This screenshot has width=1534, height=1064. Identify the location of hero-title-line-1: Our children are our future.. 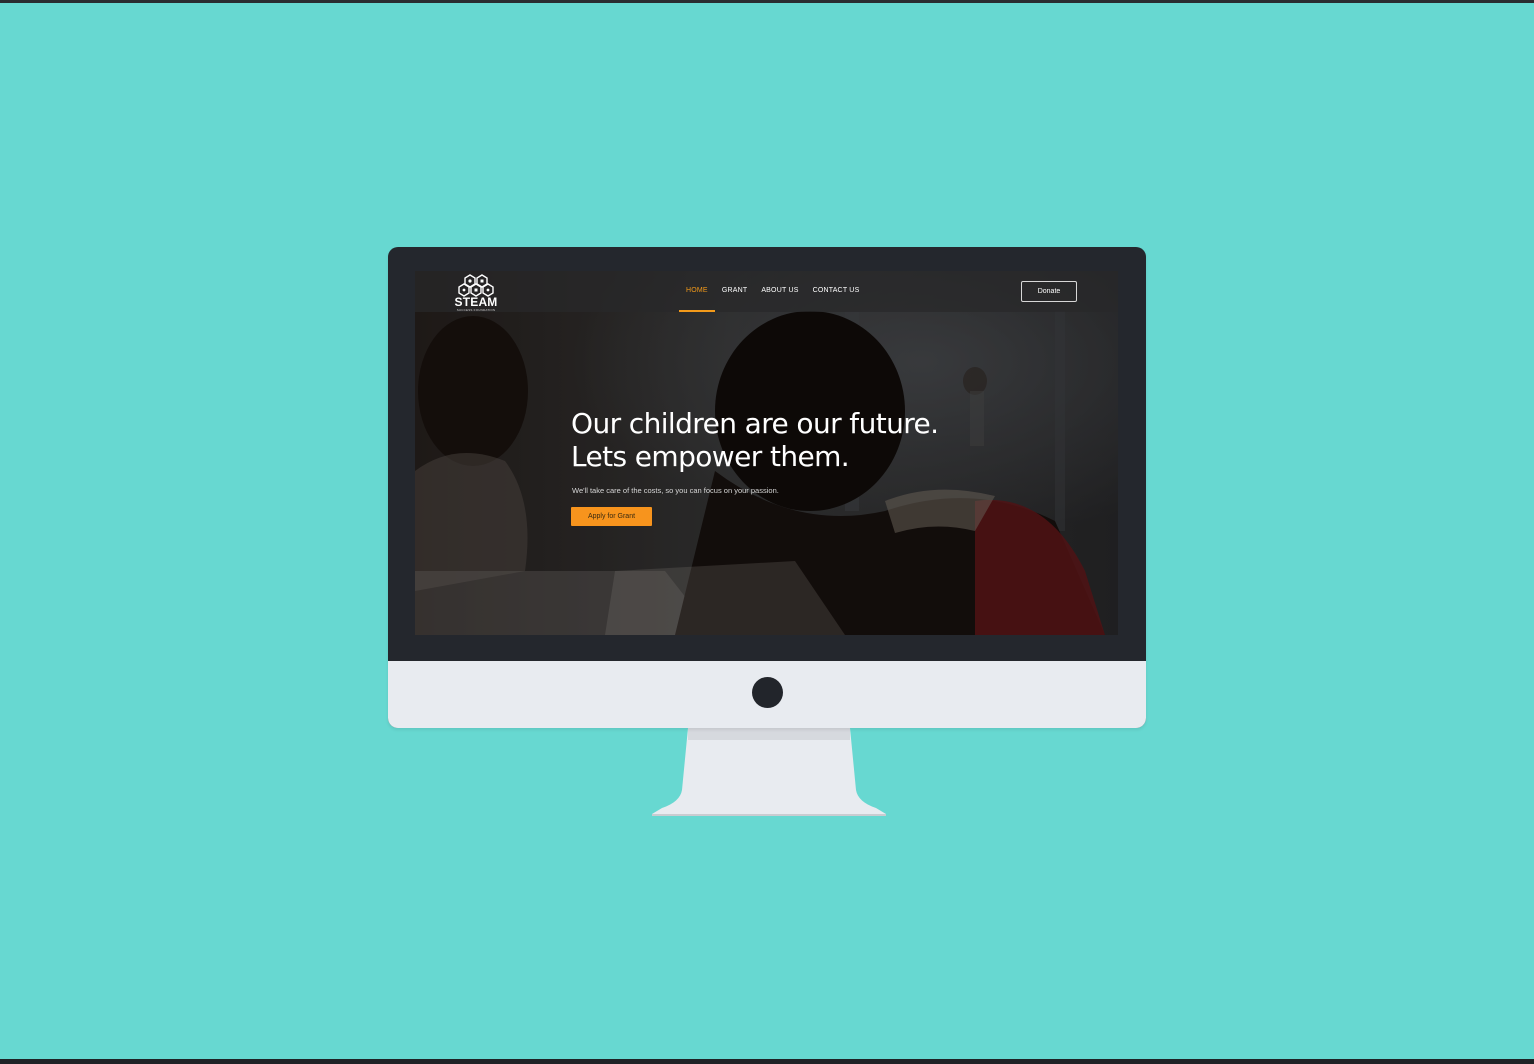
(755, 423).